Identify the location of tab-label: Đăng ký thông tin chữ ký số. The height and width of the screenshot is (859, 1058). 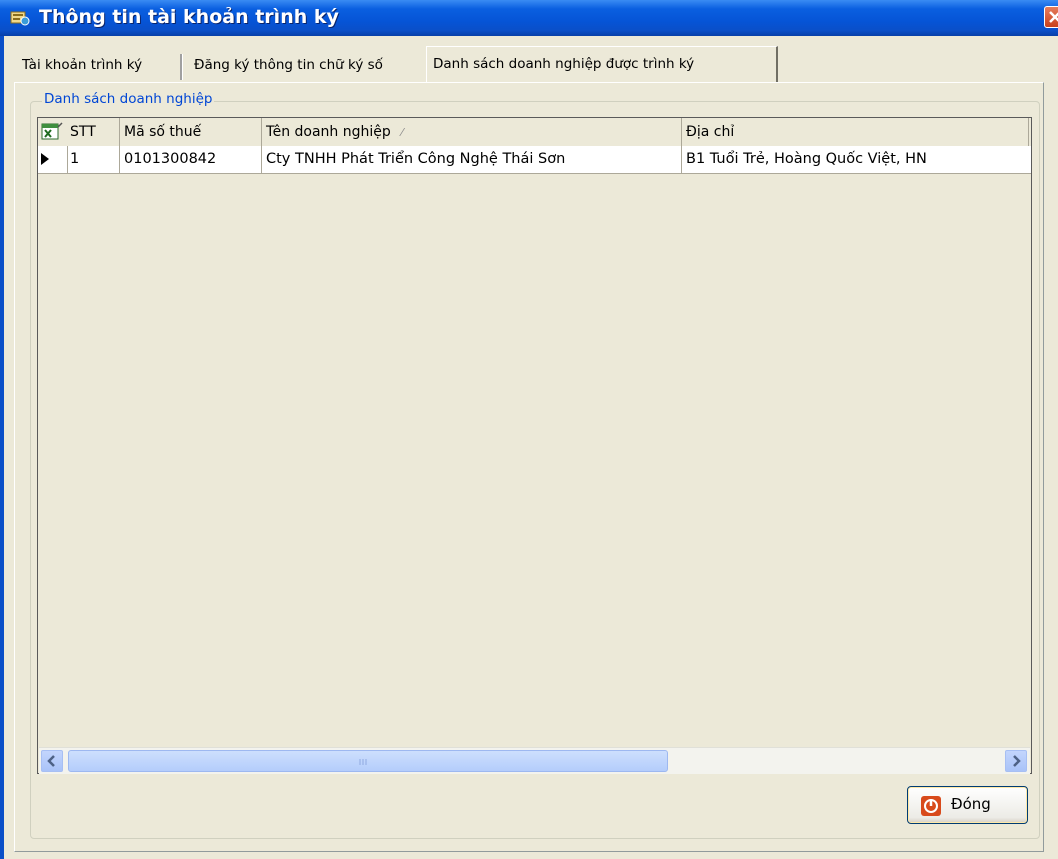
(288, 65).